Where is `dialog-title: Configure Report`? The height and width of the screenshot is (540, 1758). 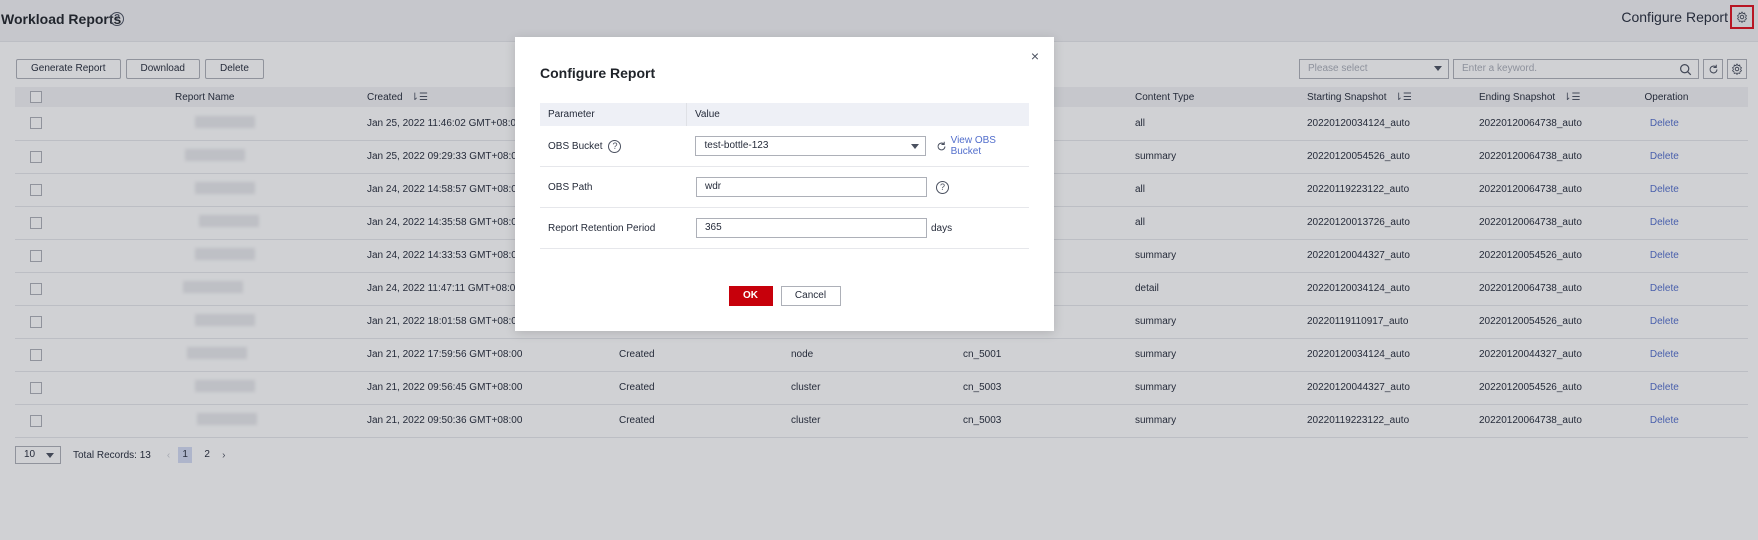 dialog-title: Configure Report is located at coordinates (598, 73).